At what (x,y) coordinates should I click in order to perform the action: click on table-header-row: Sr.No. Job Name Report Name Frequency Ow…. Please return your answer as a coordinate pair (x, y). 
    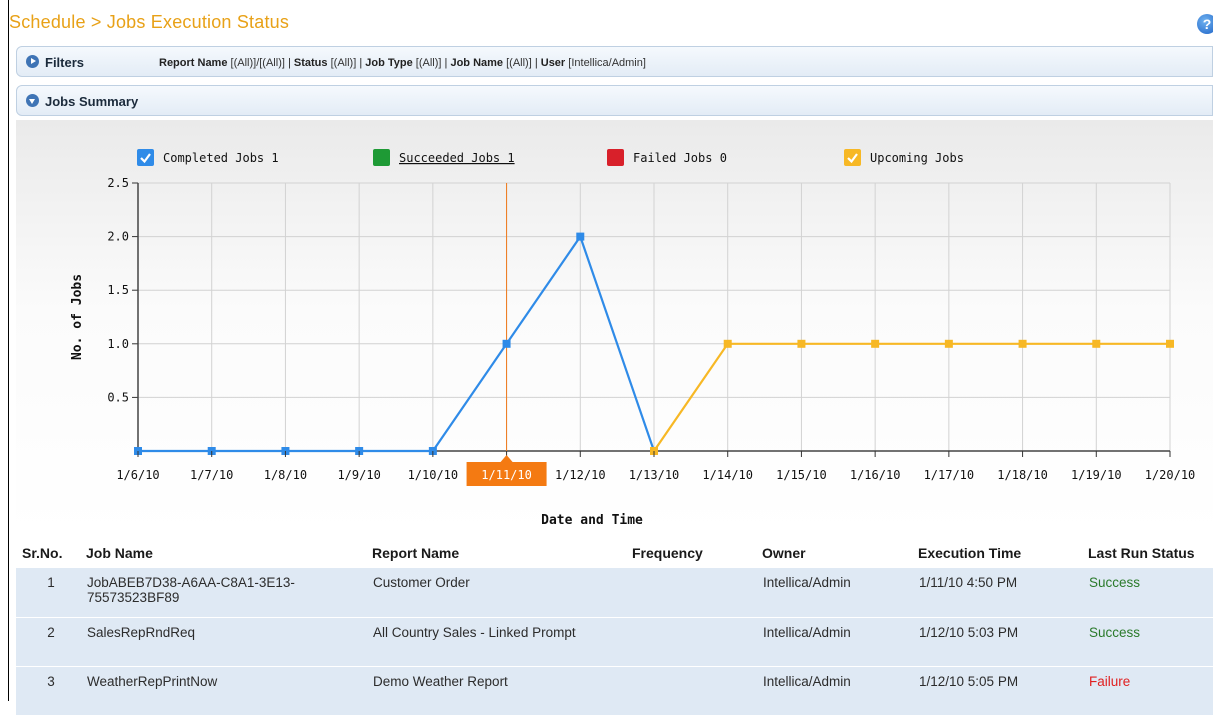
    Looking at the image, I should click on (614, 553).